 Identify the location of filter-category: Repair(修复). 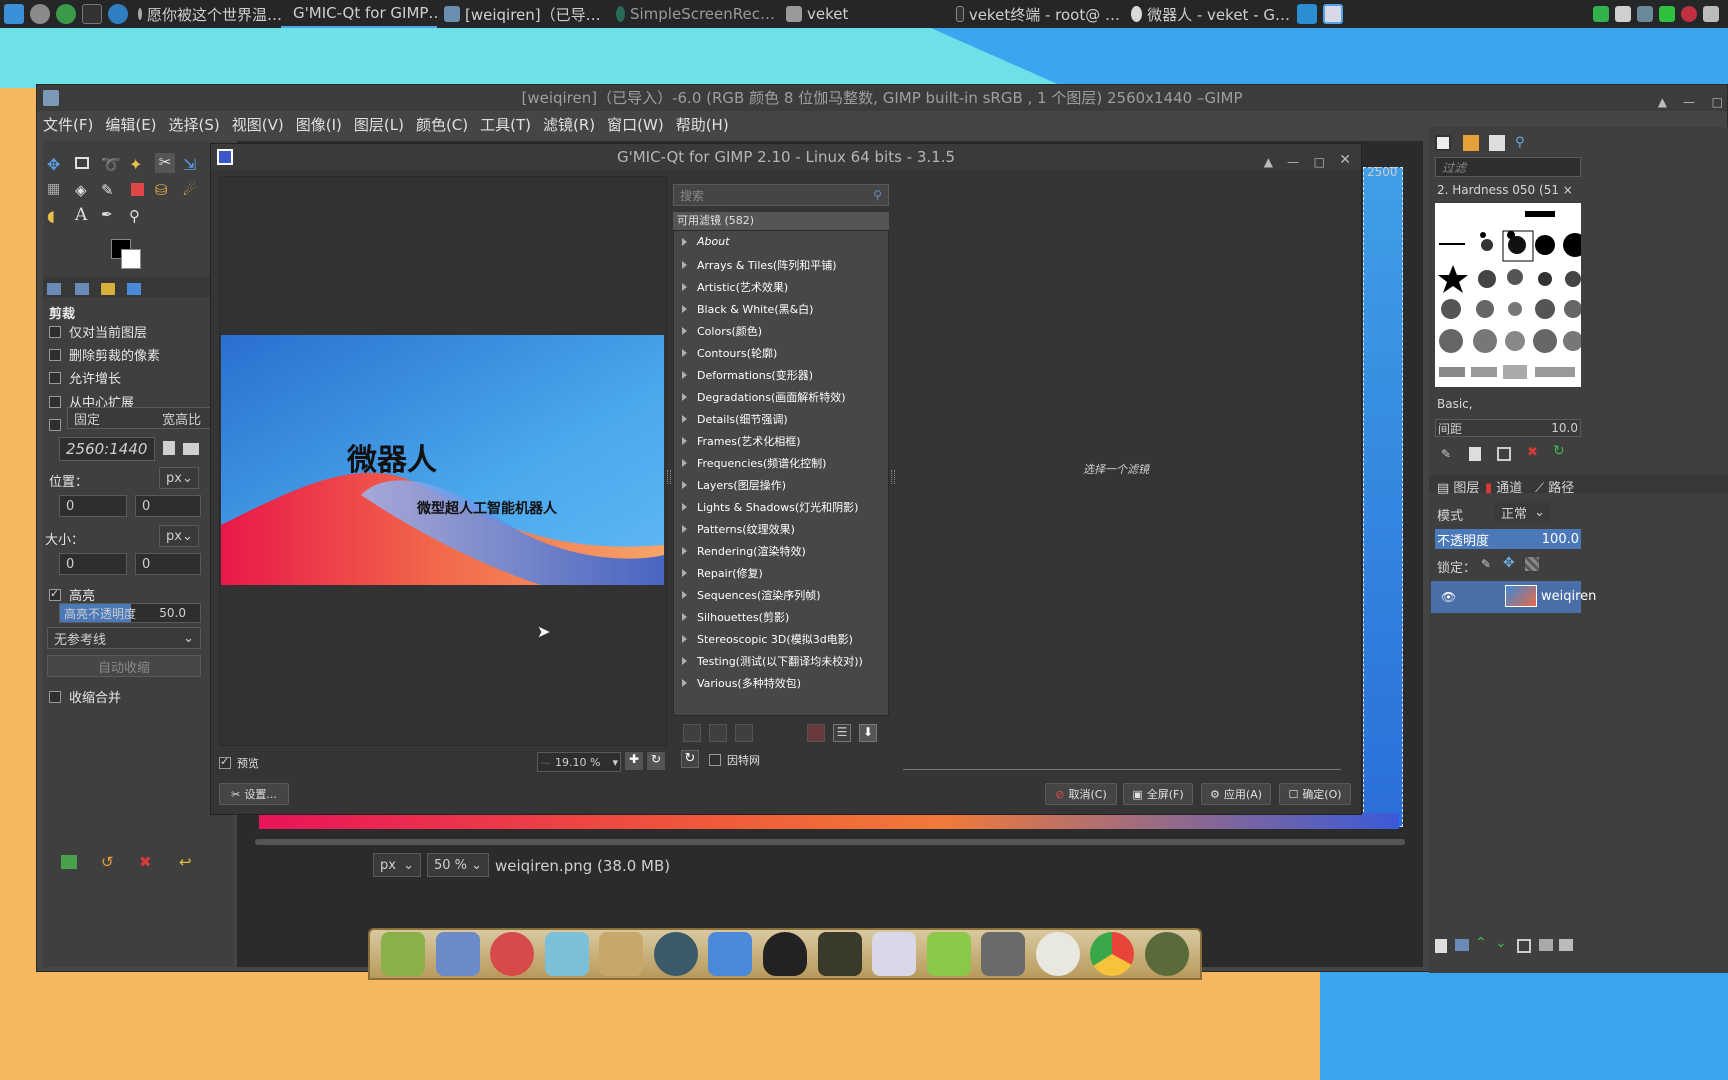
(722, 573).